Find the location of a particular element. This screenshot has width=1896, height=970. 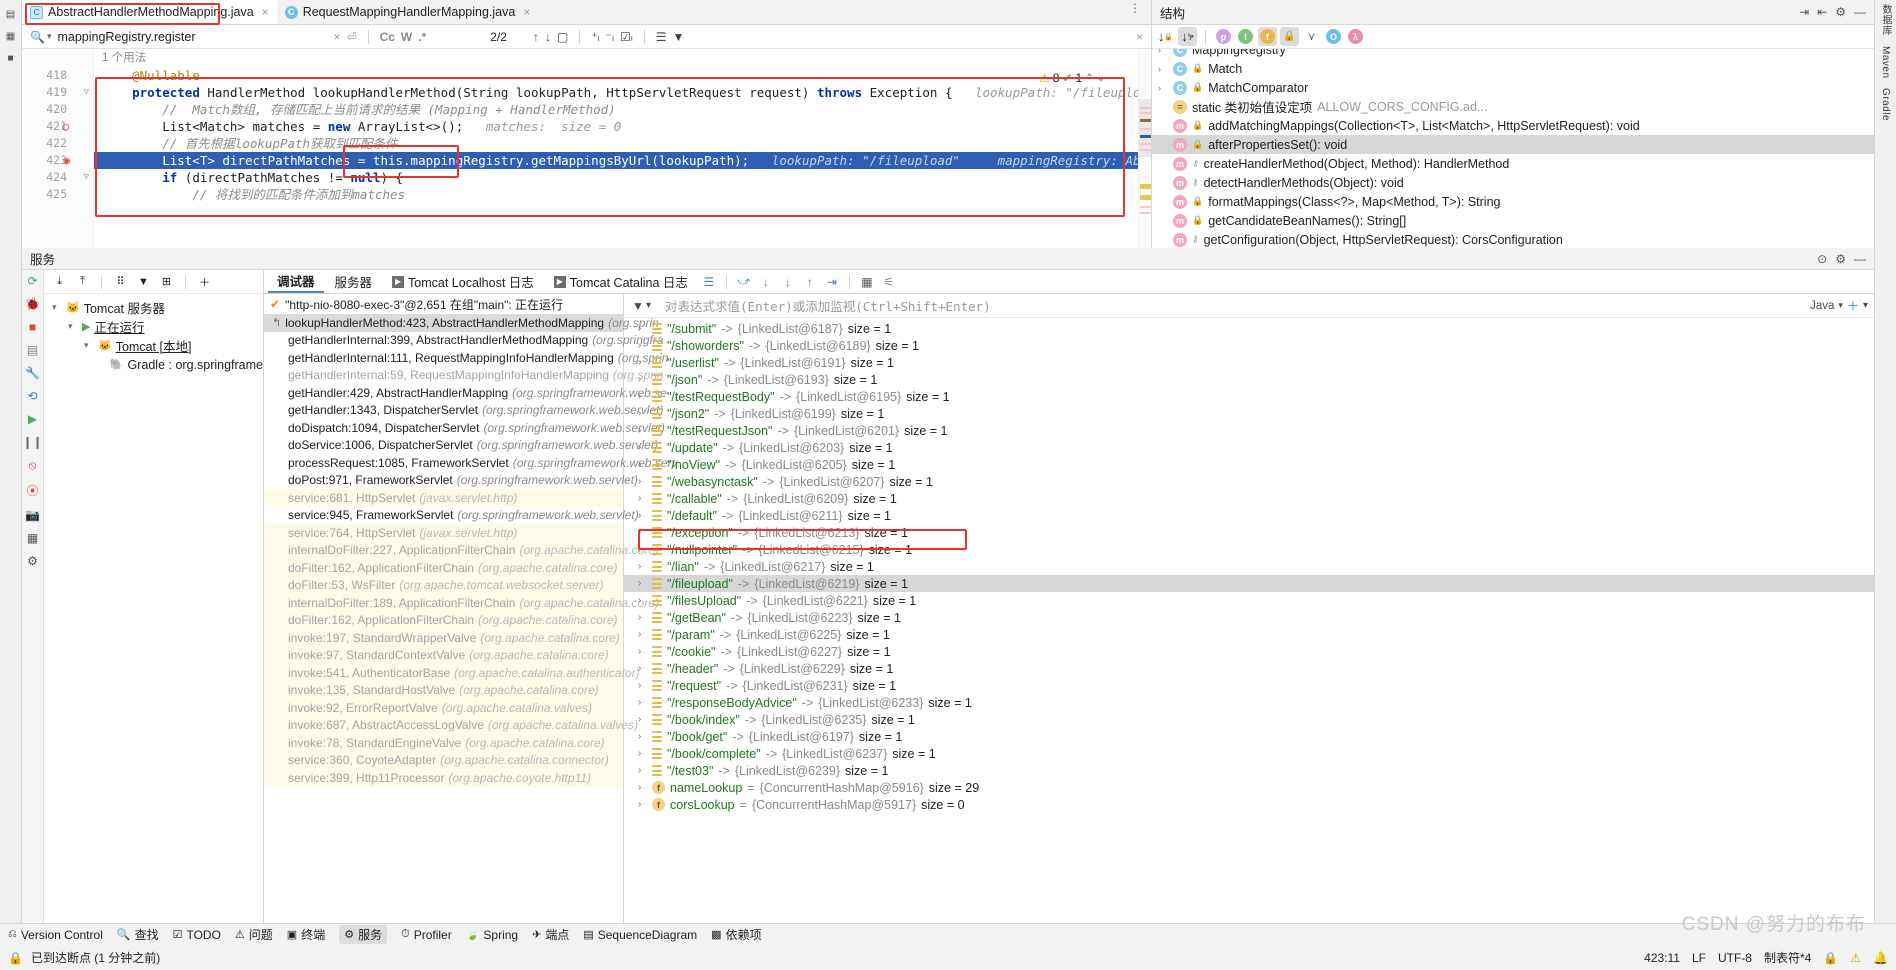

step-over-icon: ⤻ is located at coordinates (744, 282).